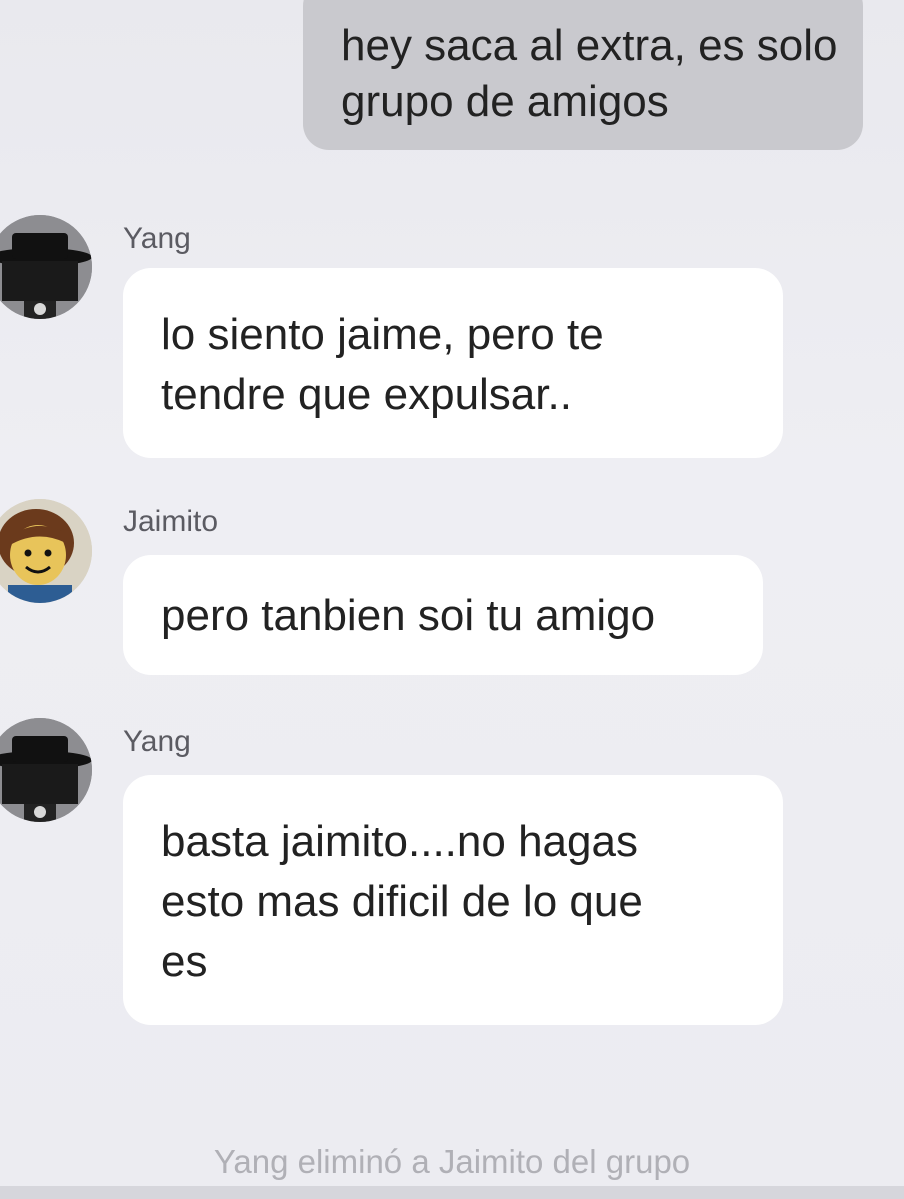  Describe the element at coordinates (408, 615) in the screenshot. I see `message-line: pero tanbien soi tu amigo` at that location.